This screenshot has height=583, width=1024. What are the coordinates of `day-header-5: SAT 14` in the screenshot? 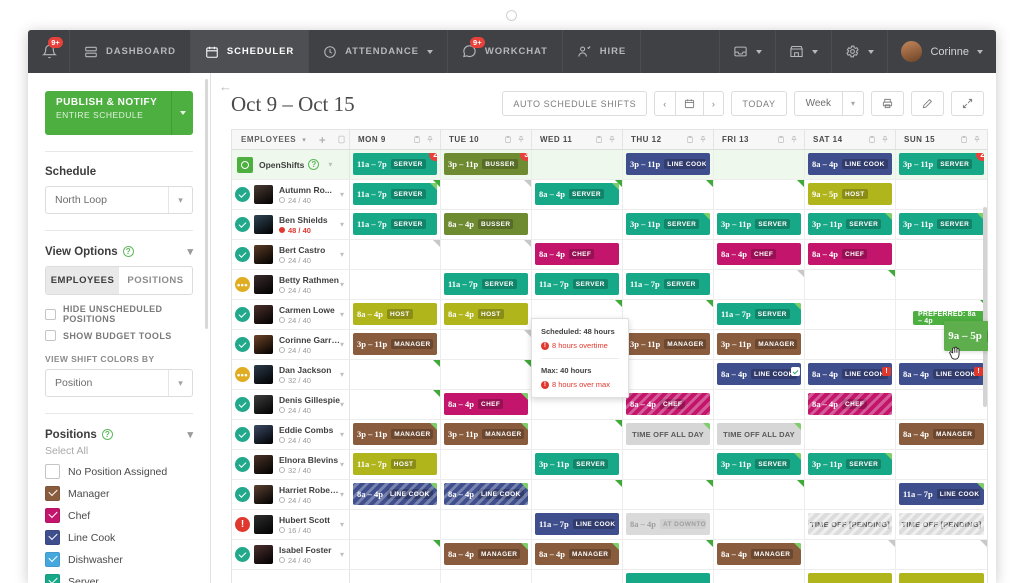 It's located at (850, 139).